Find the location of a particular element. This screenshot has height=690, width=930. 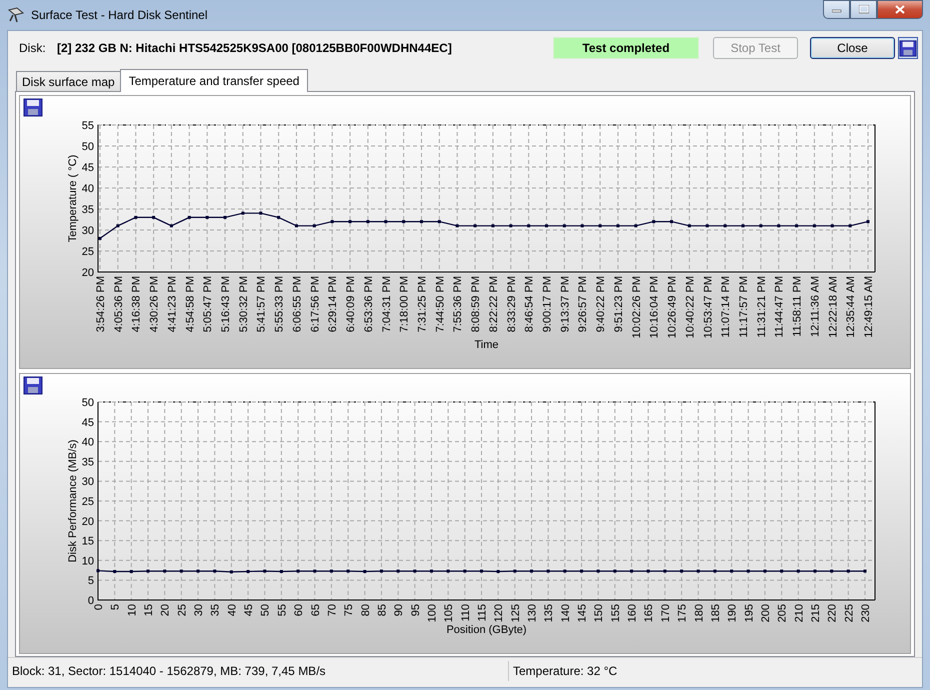

axis-tick-label: 8:08:59 PM is located at coordinates (476, 304).